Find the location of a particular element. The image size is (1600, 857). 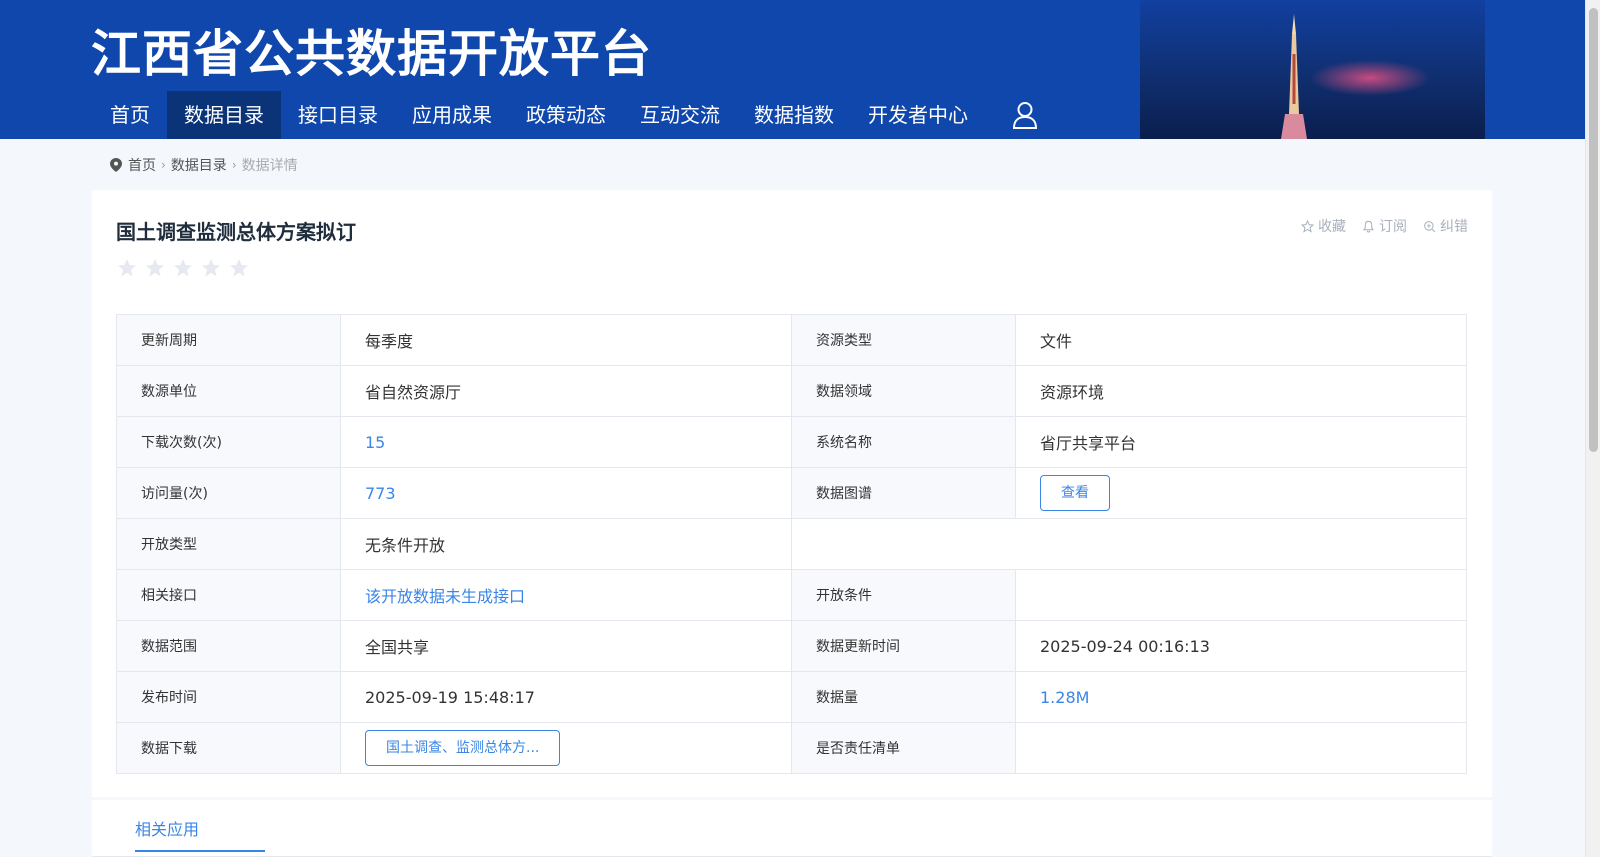

related-tabs: 相关应用 is located at coordinates (792, 828).